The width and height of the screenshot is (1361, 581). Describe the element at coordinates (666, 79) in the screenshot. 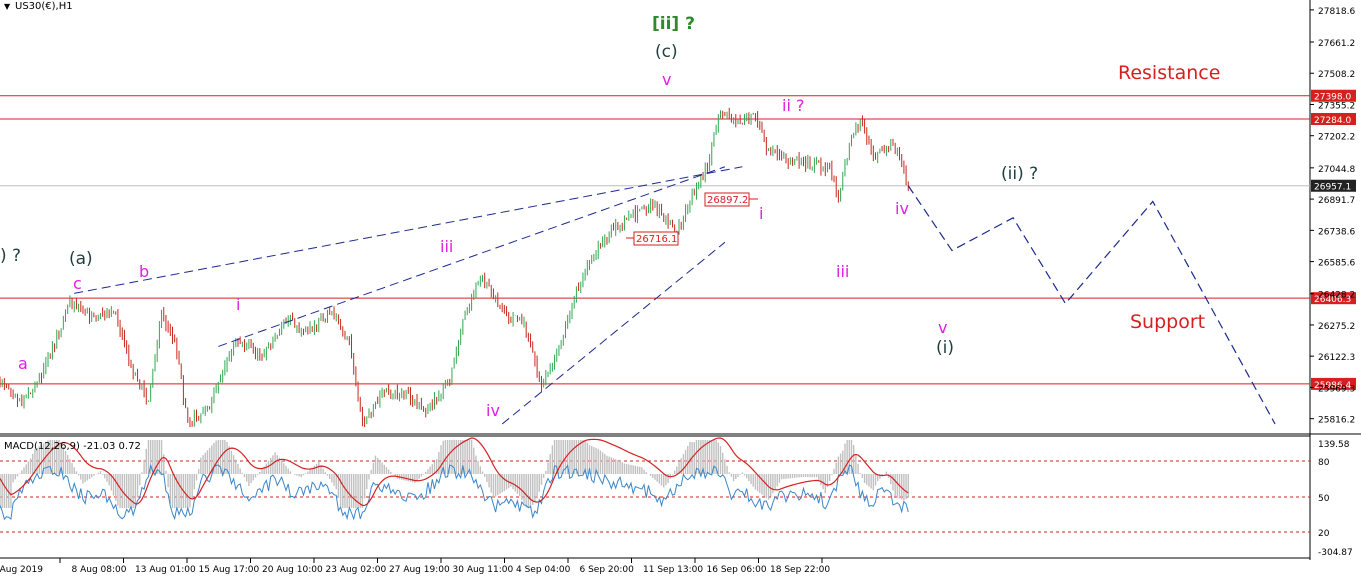

I see `wave-label-v-top: v` at that location.